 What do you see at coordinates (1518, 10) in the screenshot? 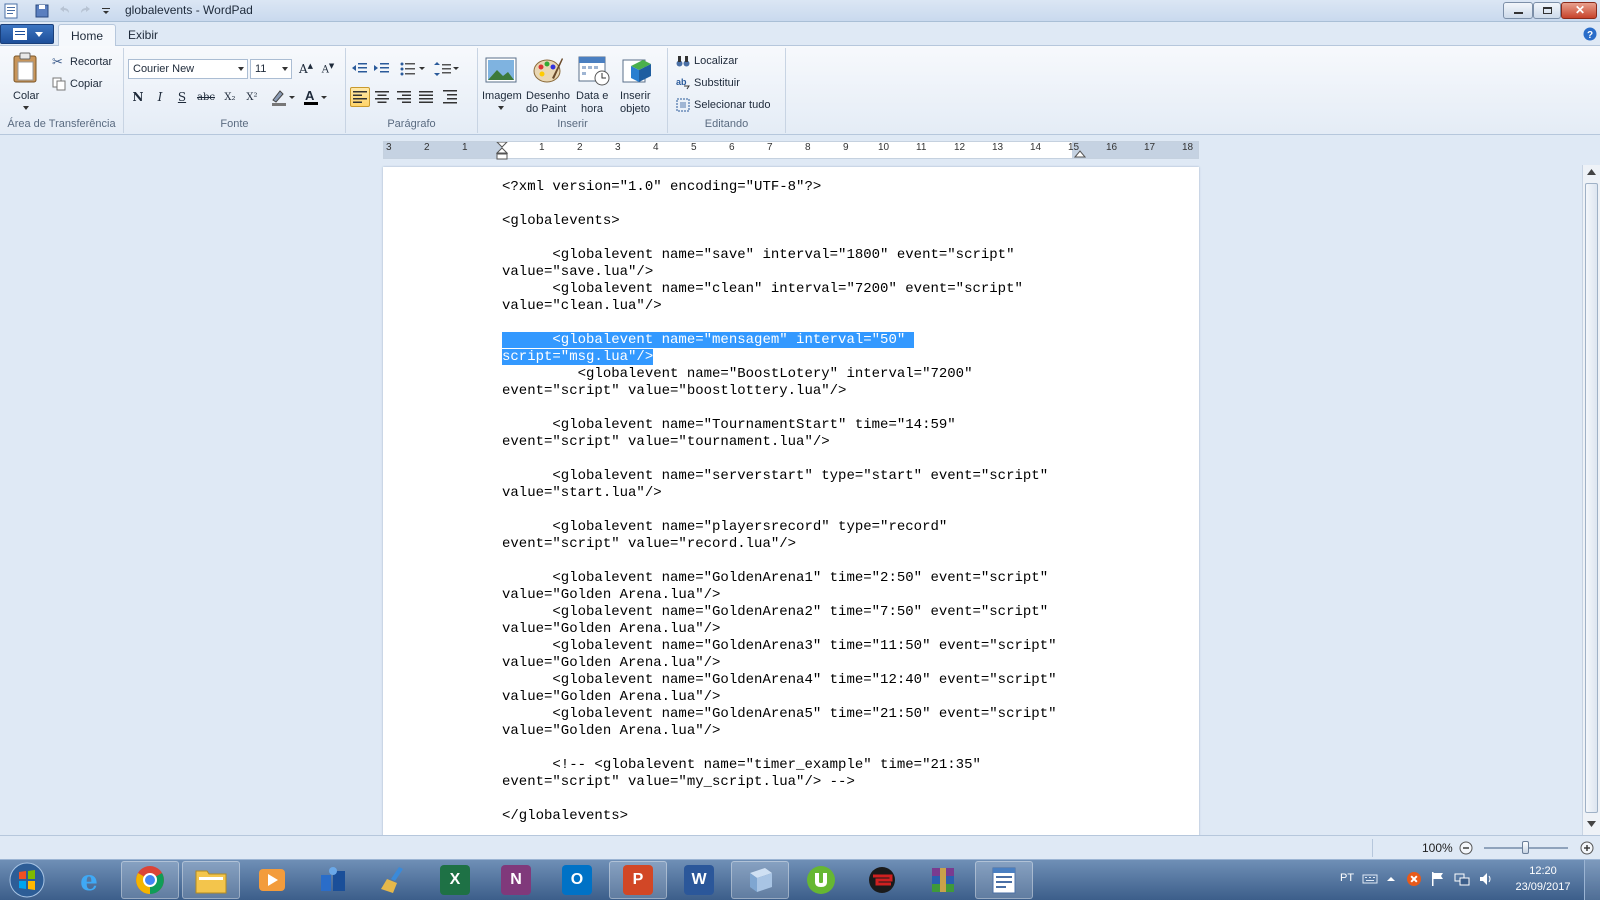
I see `minimize-button` at bounding box center [1518, 10].